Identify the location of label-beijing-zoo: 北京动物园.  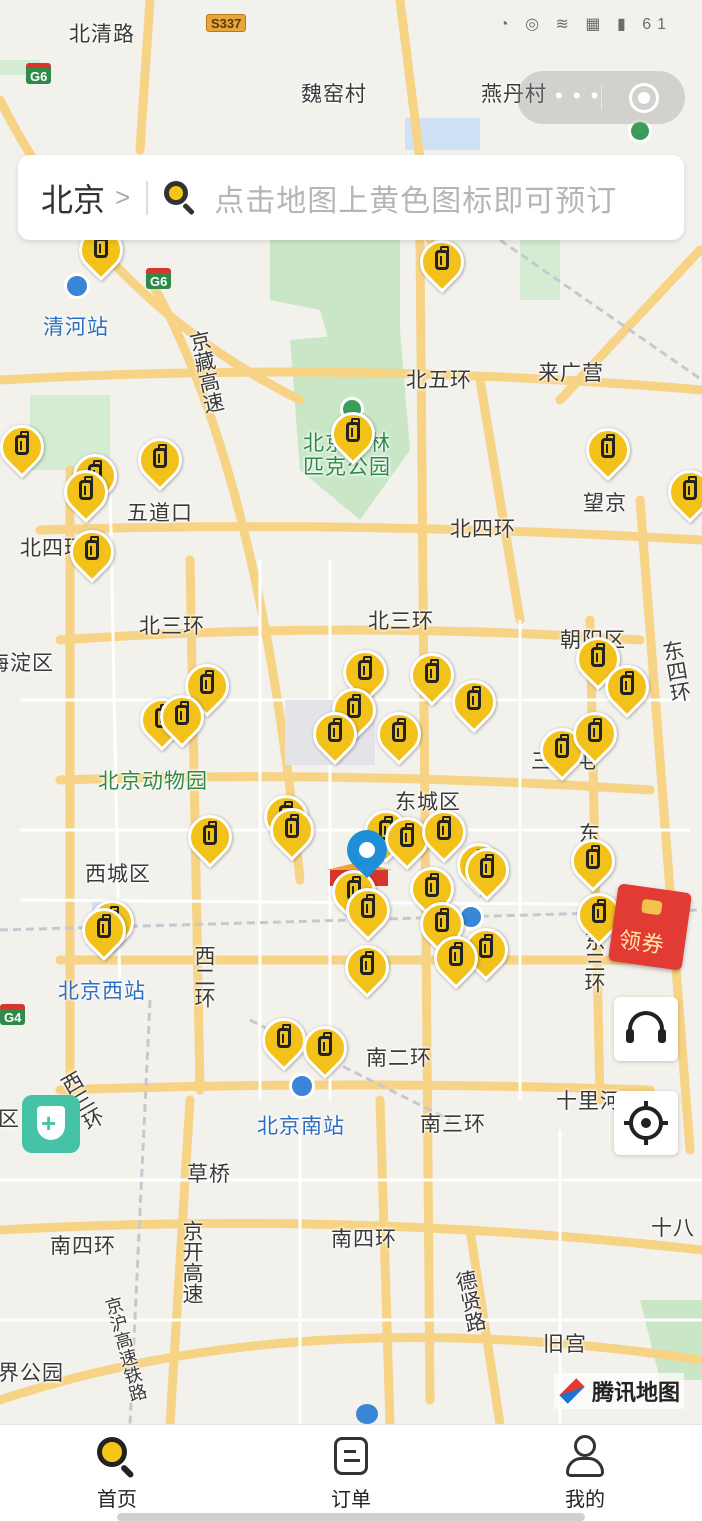
(153, 781).